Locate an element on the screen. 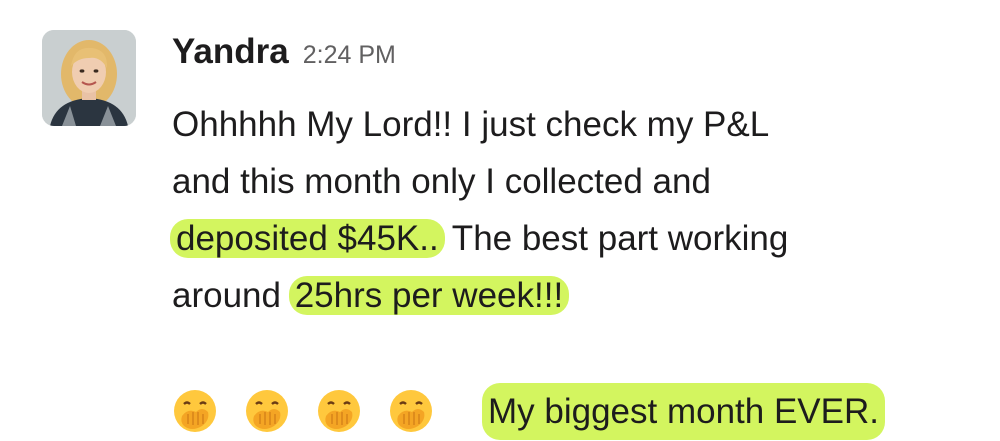  message-line: around 25hrs per week!!! is located at coordinates (579, 295).